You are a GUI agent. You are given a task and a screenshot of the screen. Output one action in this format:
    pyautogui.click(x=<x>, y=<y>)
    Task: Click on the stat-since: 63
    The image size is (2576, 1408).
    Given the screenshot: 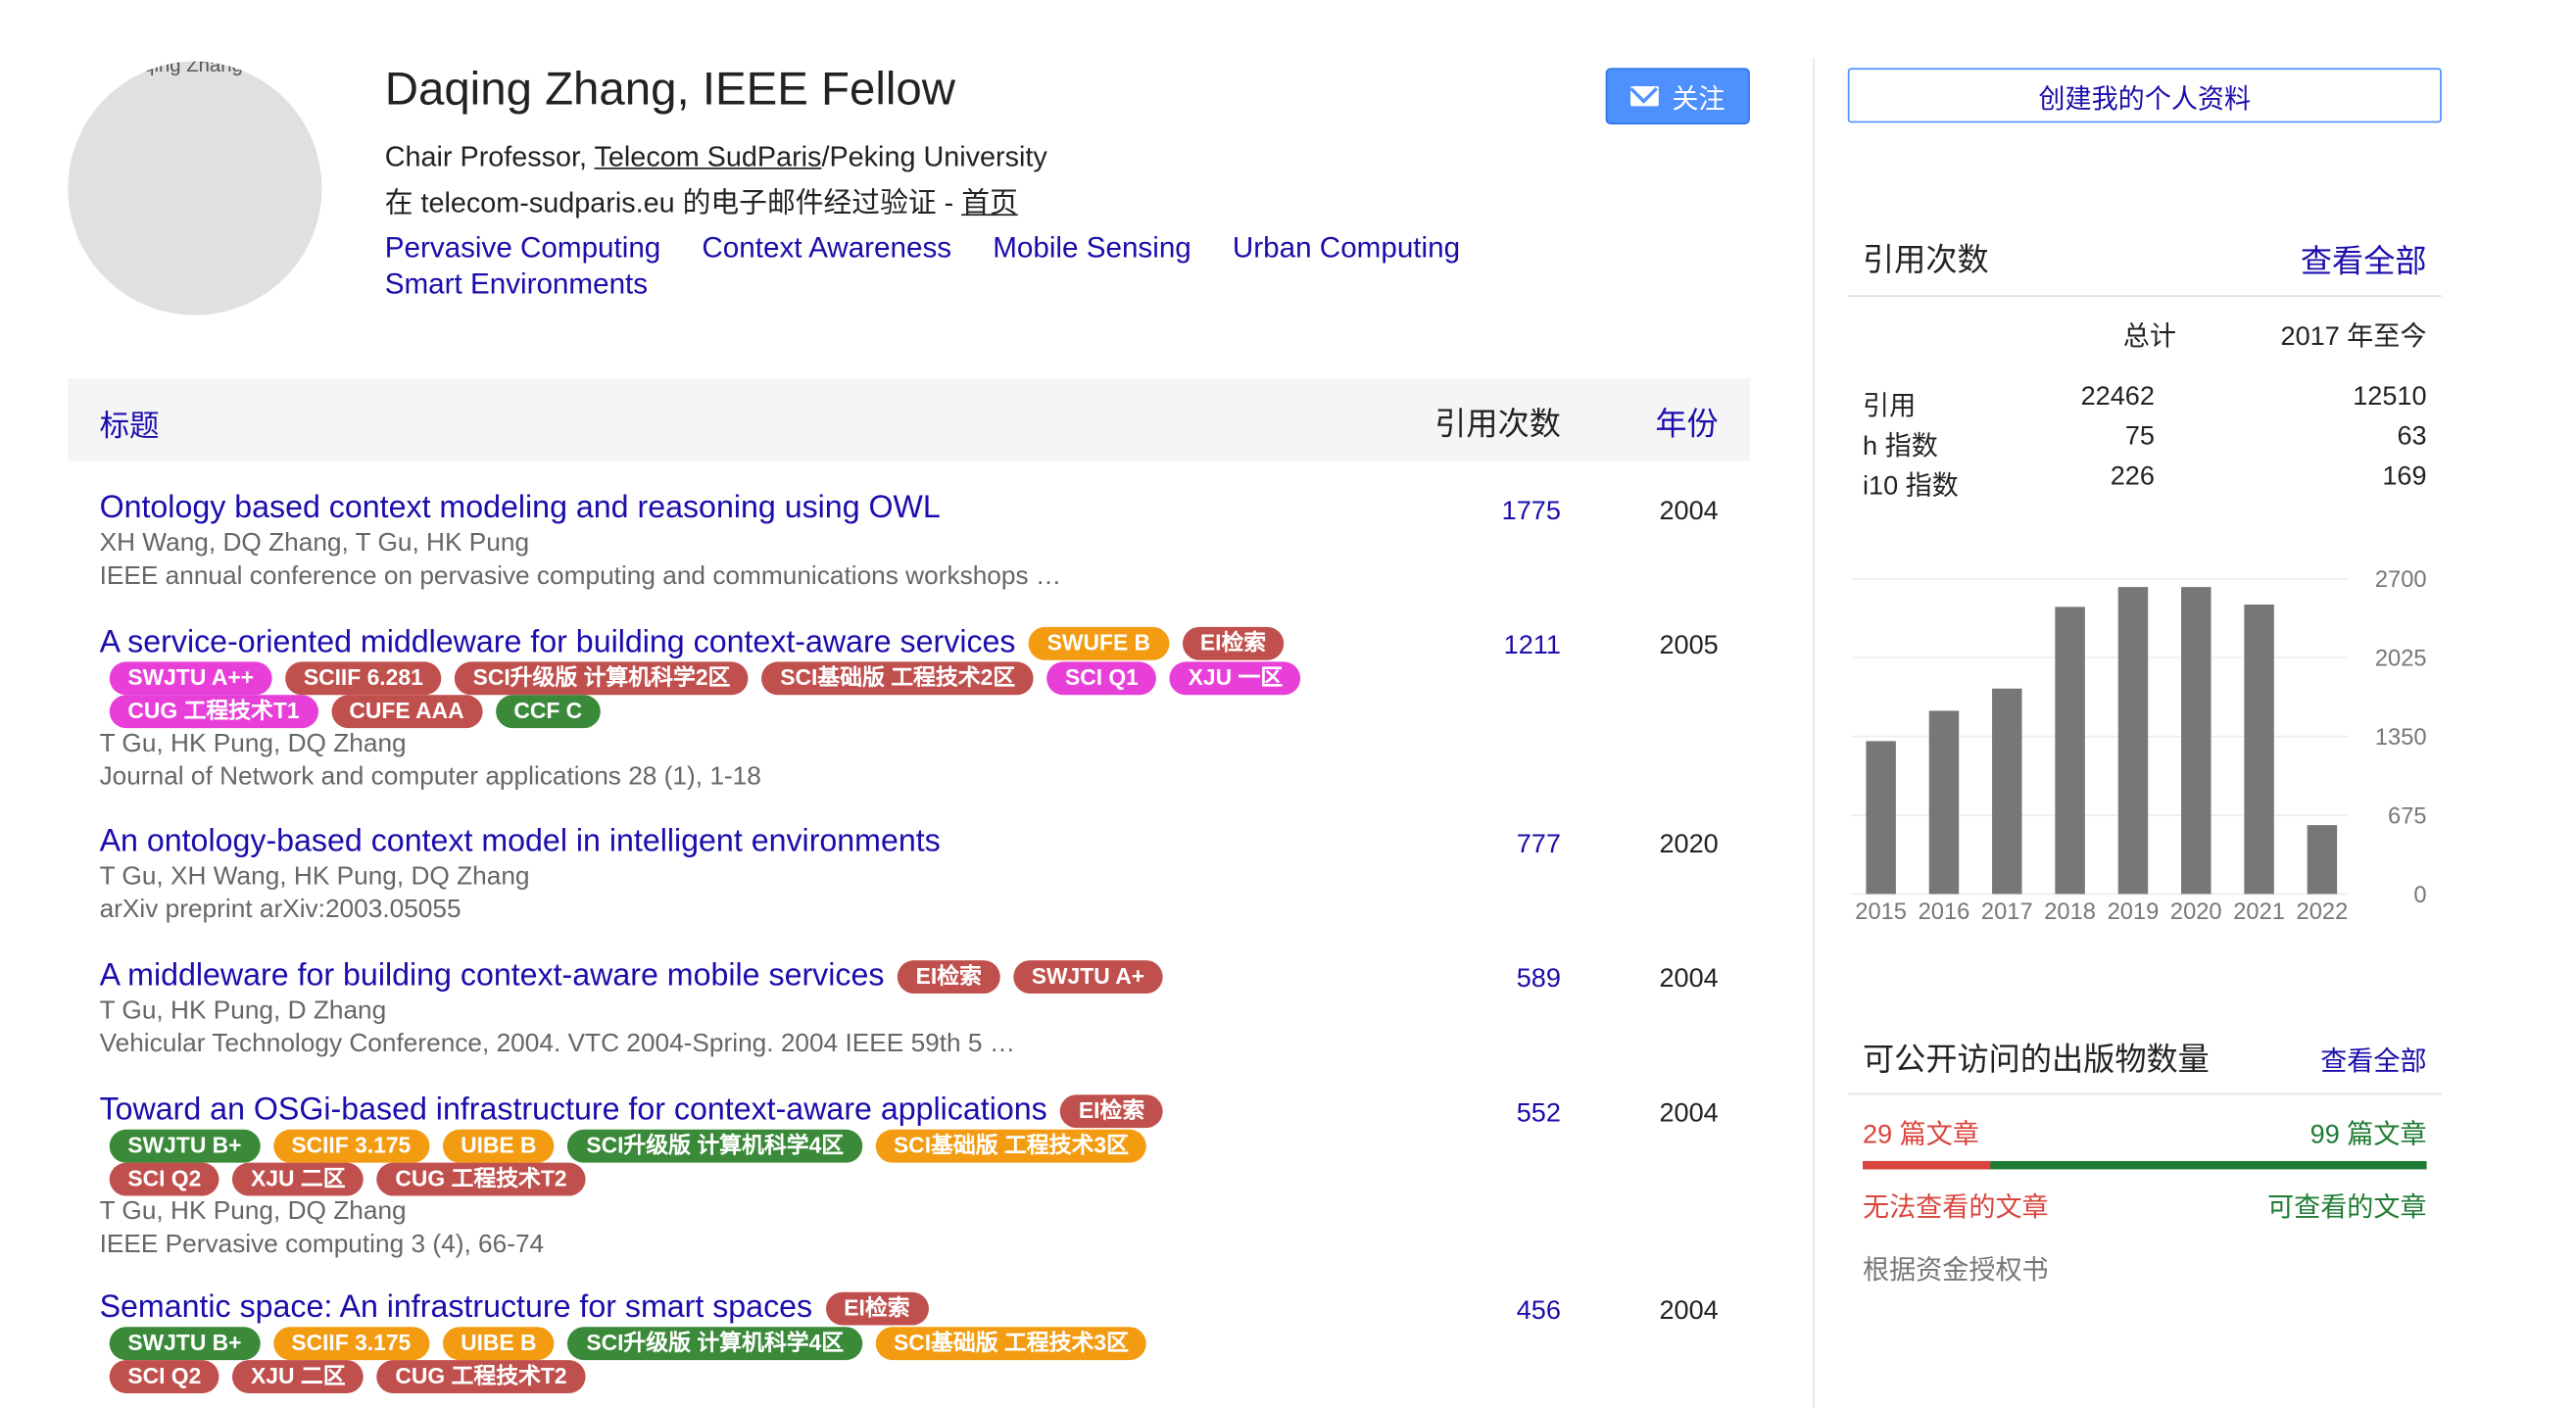 What is the action you would take?
    pyautogui.click(x=2412, y=437)
    